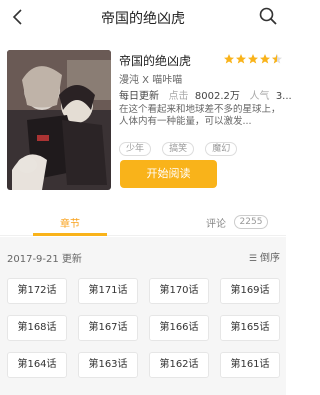  I want to click on top-bar: 帝国的绝凶虎, so click(143, 17).